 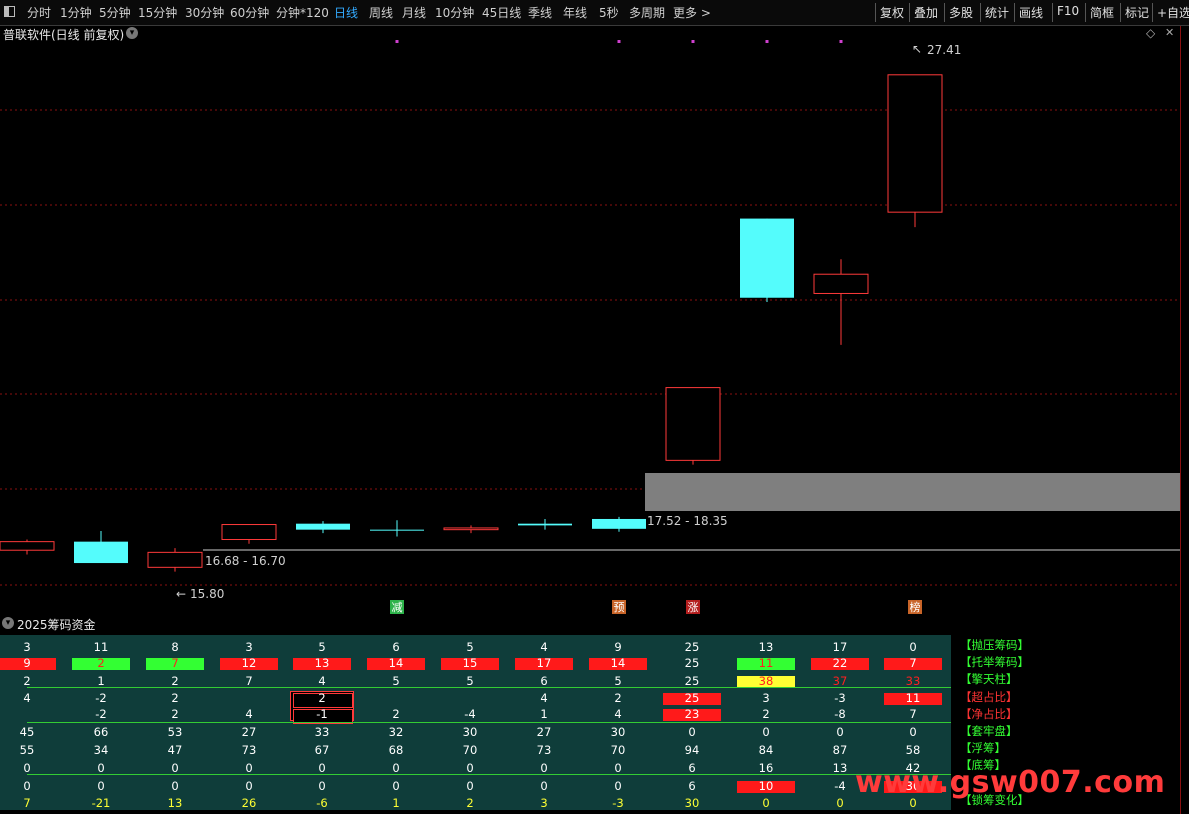 What do you see at coordinates (249, 803) in the screenshot?
I see `indicator-cell: 26` at bounding box center [249, 803].